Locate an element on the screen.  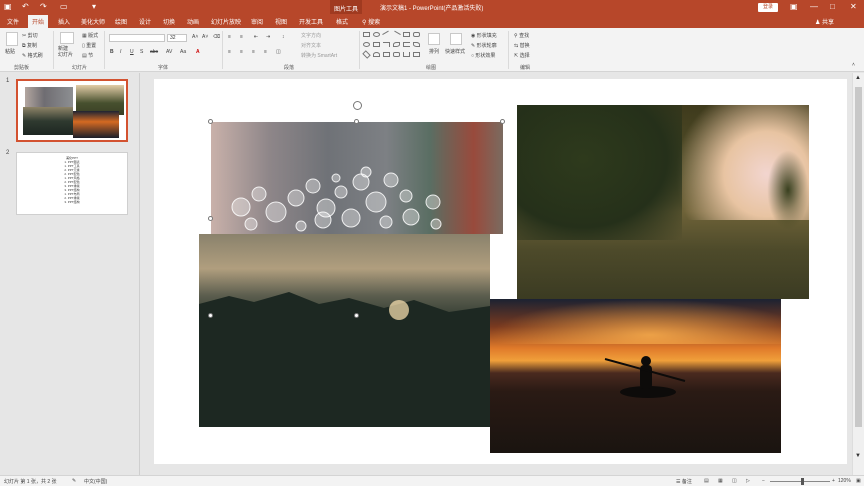
tab-transitions: 切换 is located at coordinates (169, 21).